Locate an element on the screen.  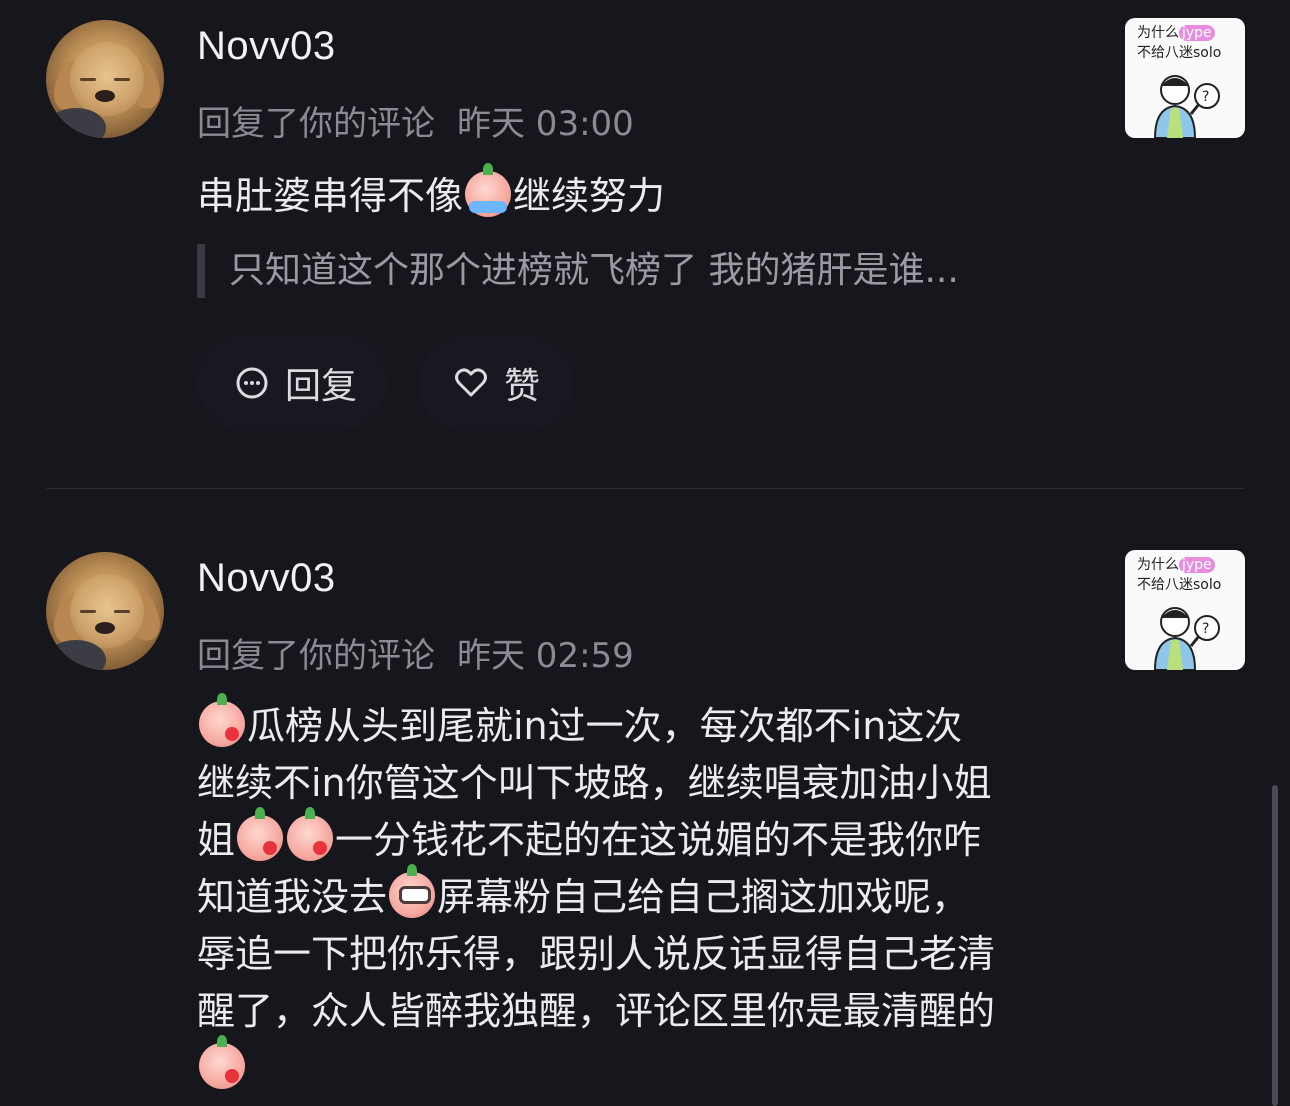
reply-label: 回复 is located at coordinates (321, 386).